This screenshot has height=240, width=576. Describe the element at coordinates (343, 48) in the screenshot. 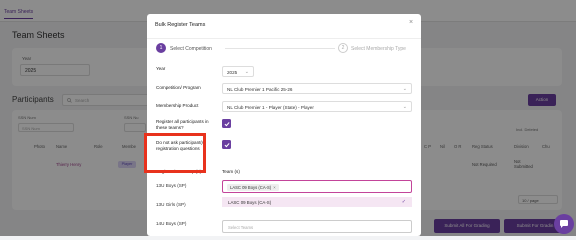

I see `step-2-indicator: 2` at that location.